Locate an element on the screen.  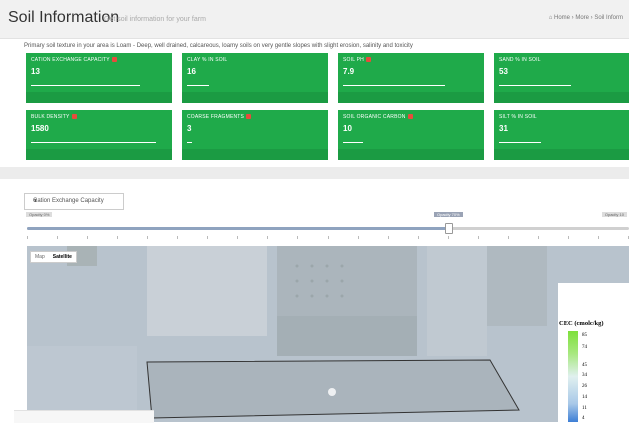
stat-card-value: 7.9 is located at coordinates (349, 71).